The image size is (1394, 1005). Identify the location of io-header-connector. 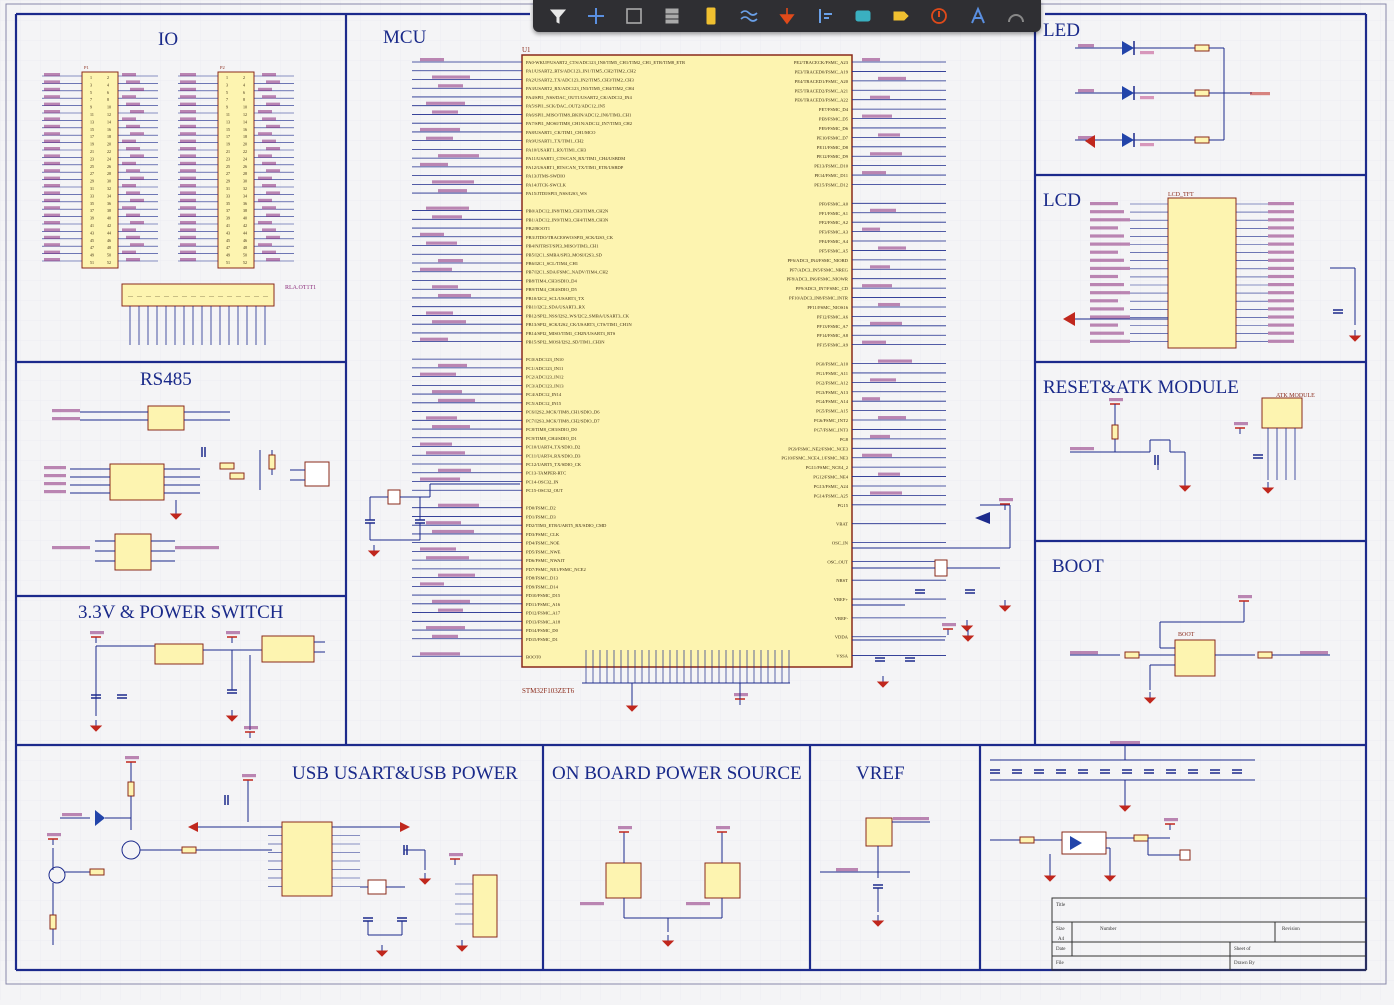
(100, 170).